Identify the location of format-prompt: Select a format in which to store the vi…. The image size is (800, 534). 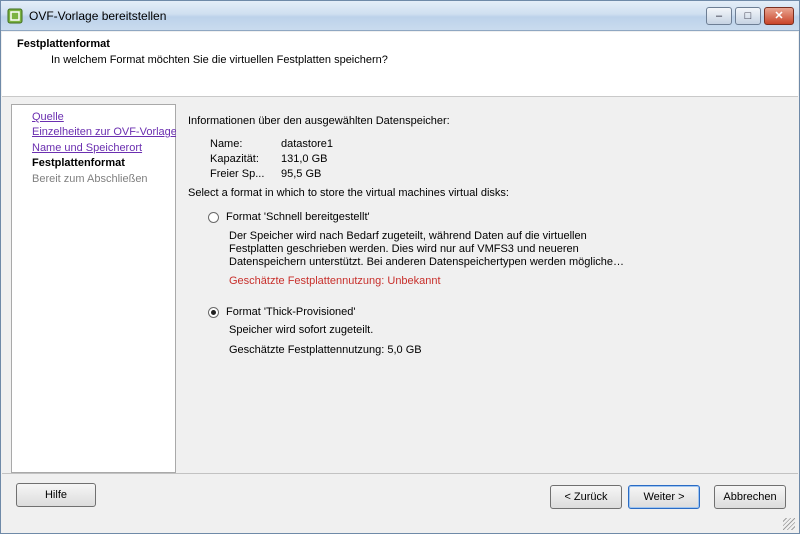
(348, 193).